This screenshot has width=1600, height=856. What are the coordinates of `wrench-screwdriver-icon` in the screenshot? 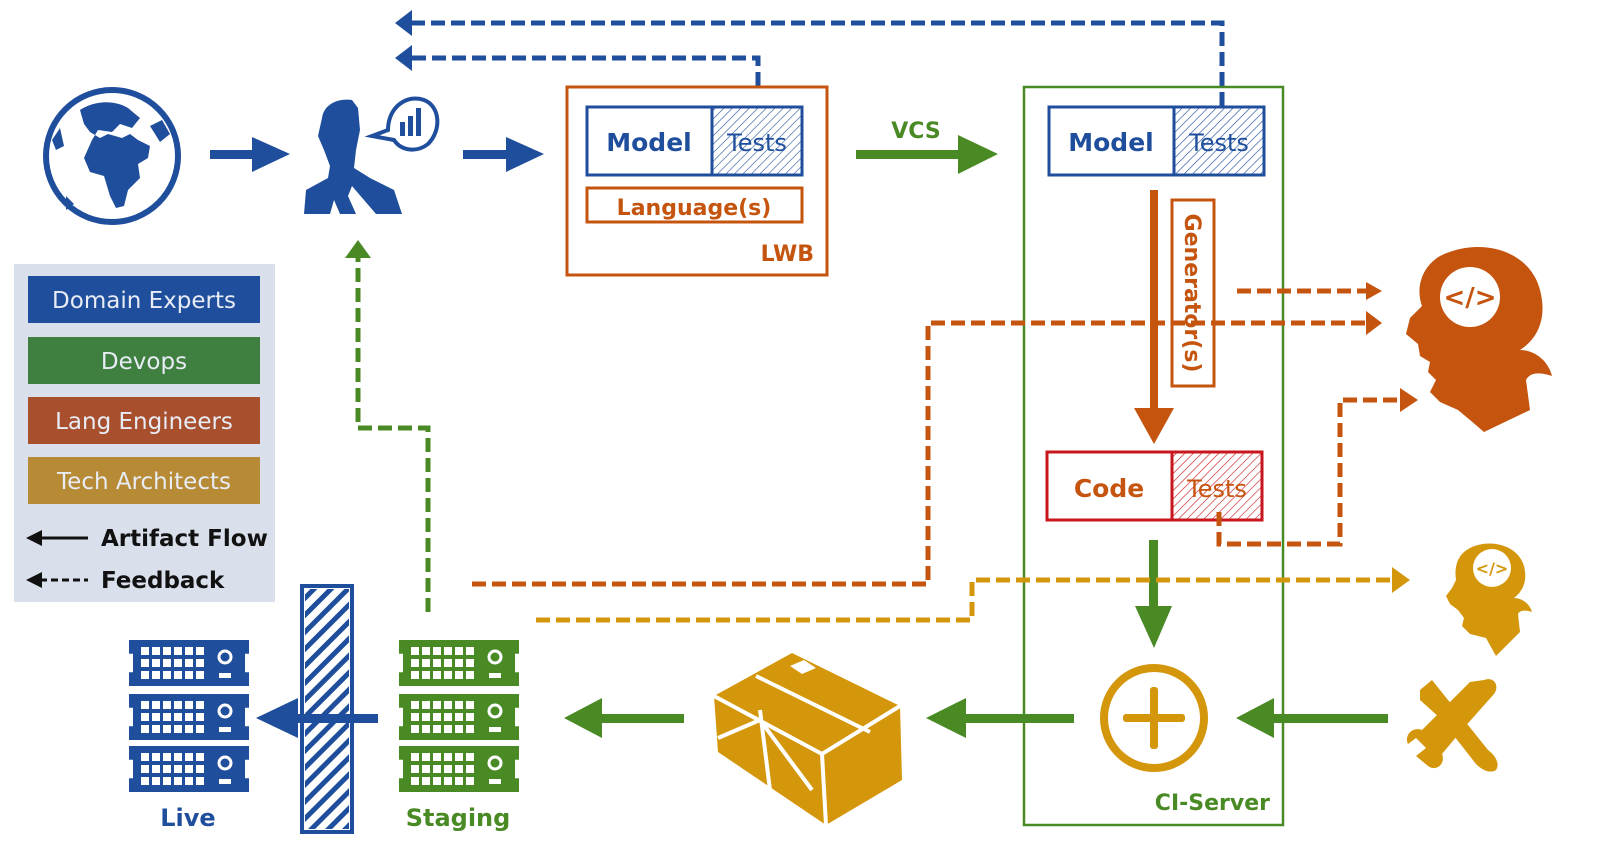 It's located at (1452, 725).